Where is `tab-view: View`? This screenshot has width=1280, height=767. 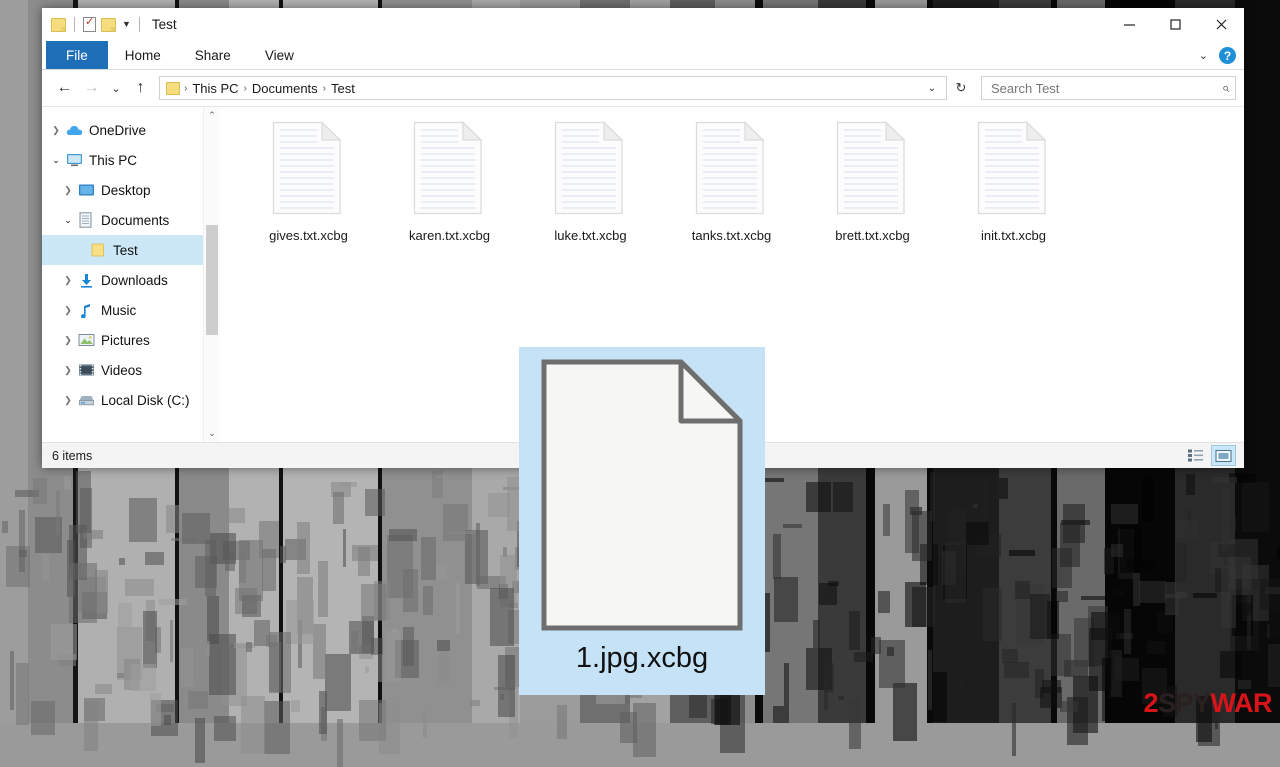 tab-view: View is located at coordinates (279, 55).